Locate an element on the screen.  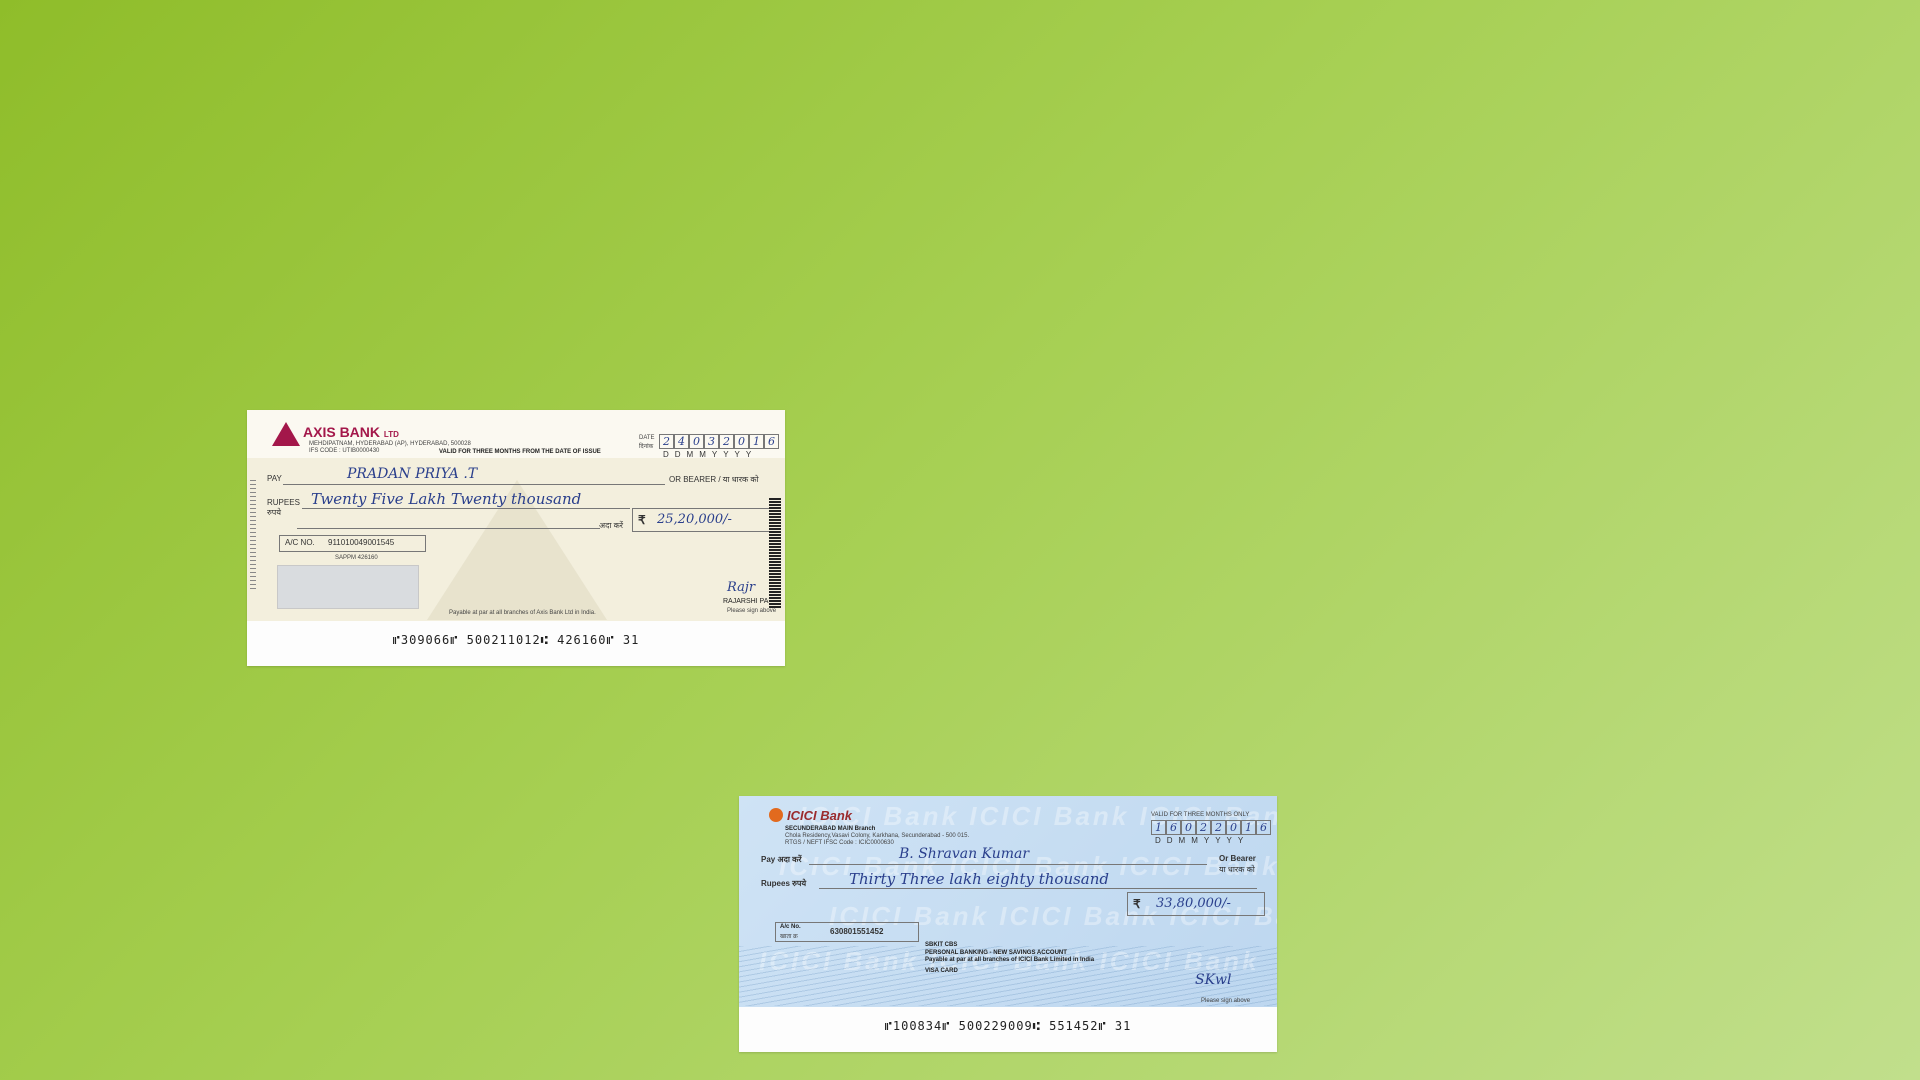
amount-in-figures: 33,80,000/- is located at coordinates (1193, 903).